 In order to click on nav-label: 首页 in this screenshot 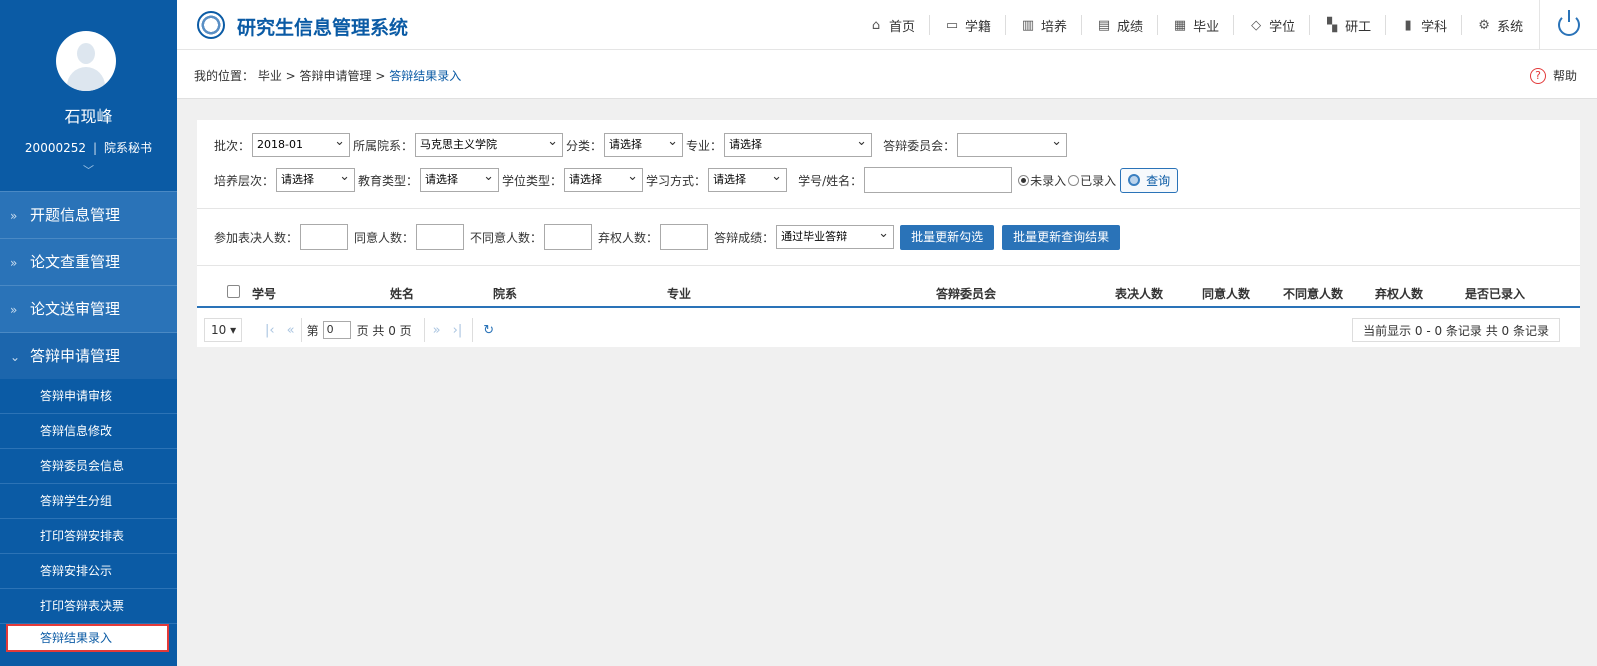, I will do `click(902, 27)`.